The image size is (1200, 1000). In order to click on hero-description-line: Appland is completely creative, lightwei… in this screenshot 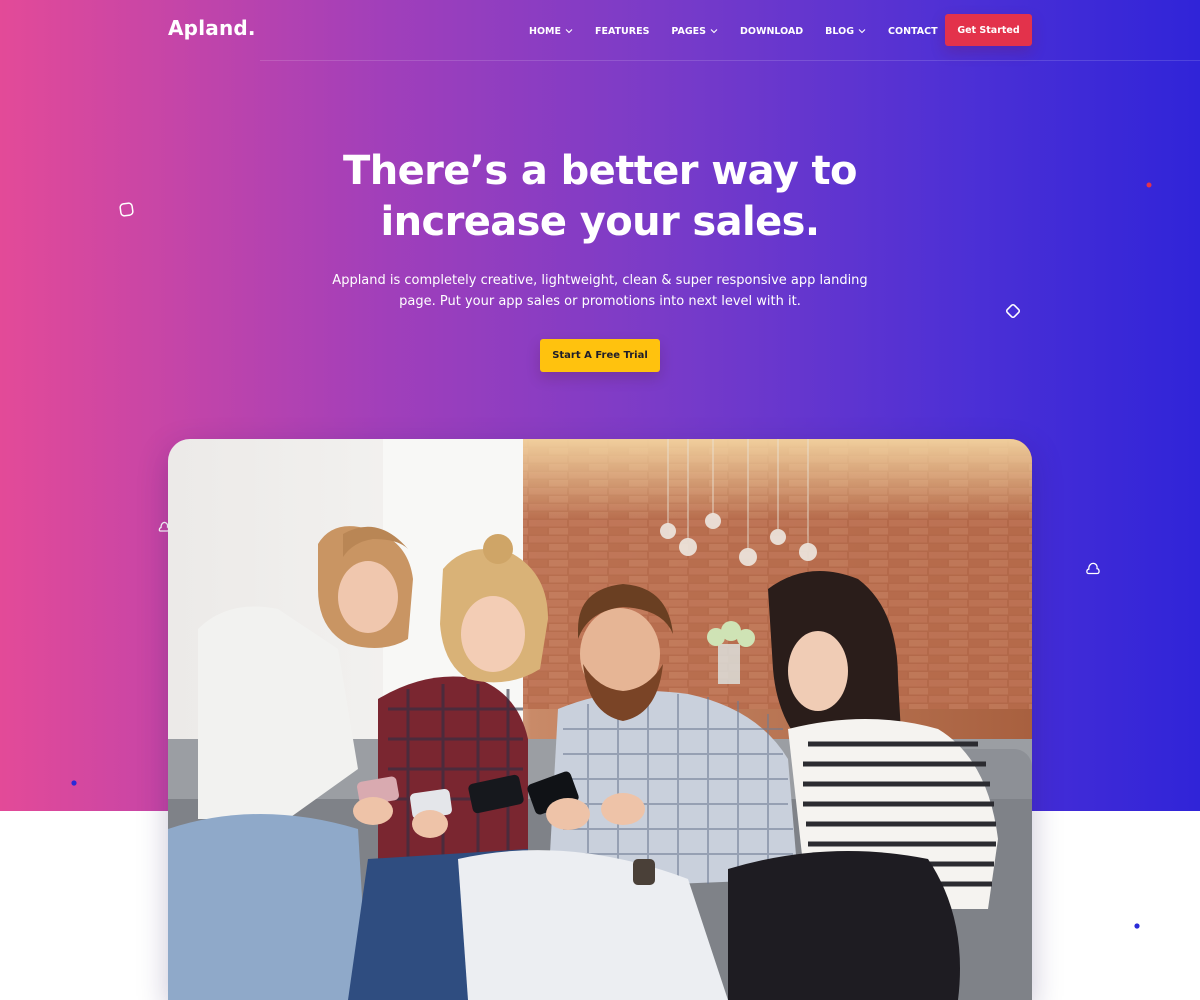, I will do `click(600, 280)`.